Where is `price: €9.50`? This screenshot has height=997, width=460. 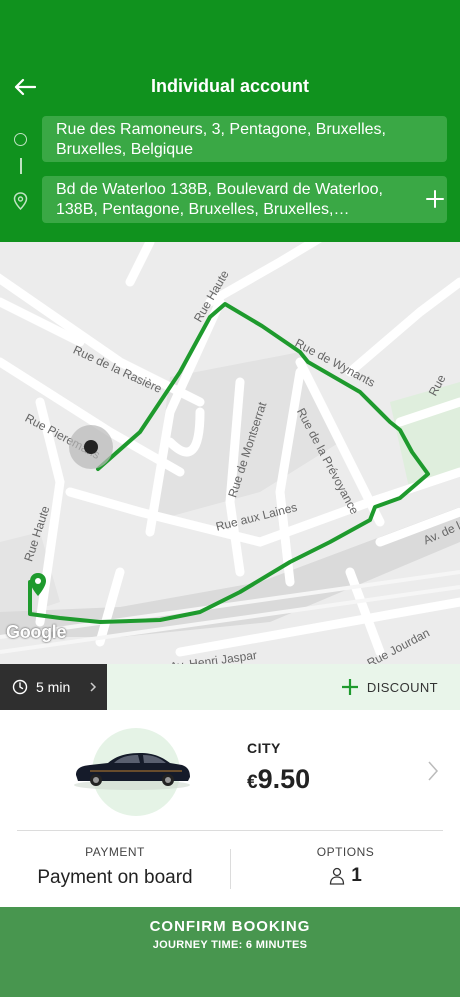 price: €9.50 is located at coordinates (278, 779).